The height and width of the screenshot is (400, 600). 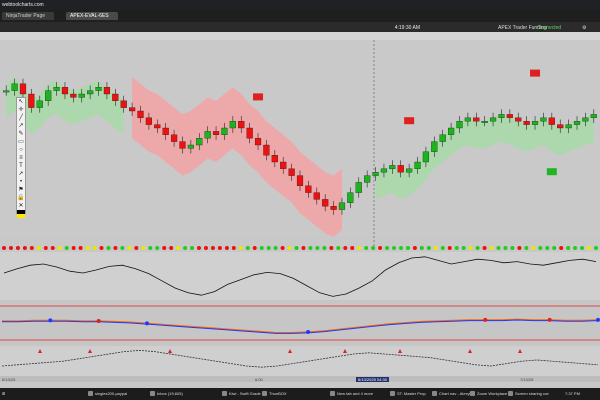 What do you see at coordinates (241, 394) in the screenshot?
I see `task-item: Kiwi - Swift Grade` at bounding box center [241, 394].